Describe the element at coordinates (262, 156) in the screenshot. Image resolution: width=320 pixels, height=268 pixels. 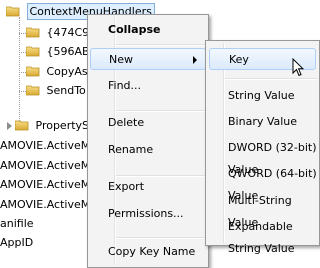
I see `submenu-item-dword-value: DWORD (32-bit) Value` at that location.